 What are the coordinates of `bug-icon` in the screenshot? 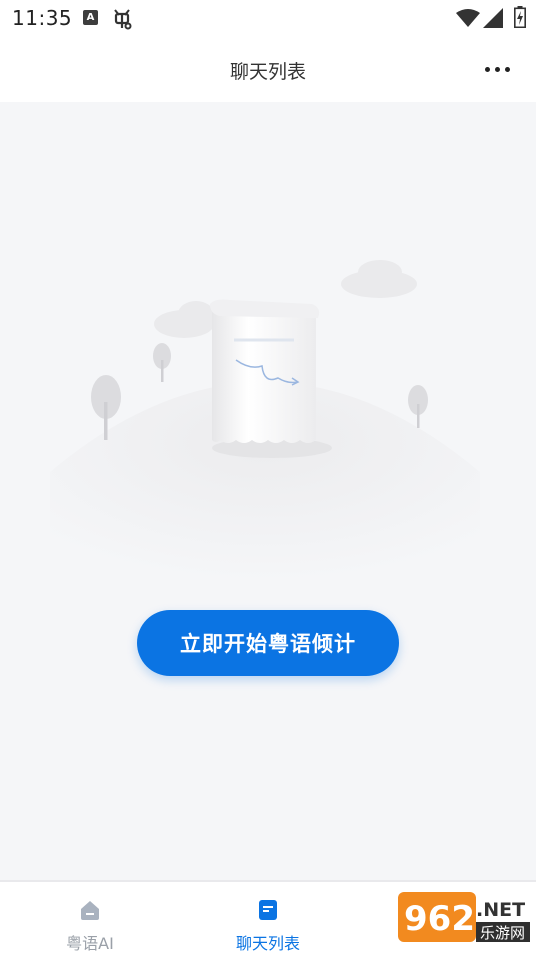 It's located at (123, 19).